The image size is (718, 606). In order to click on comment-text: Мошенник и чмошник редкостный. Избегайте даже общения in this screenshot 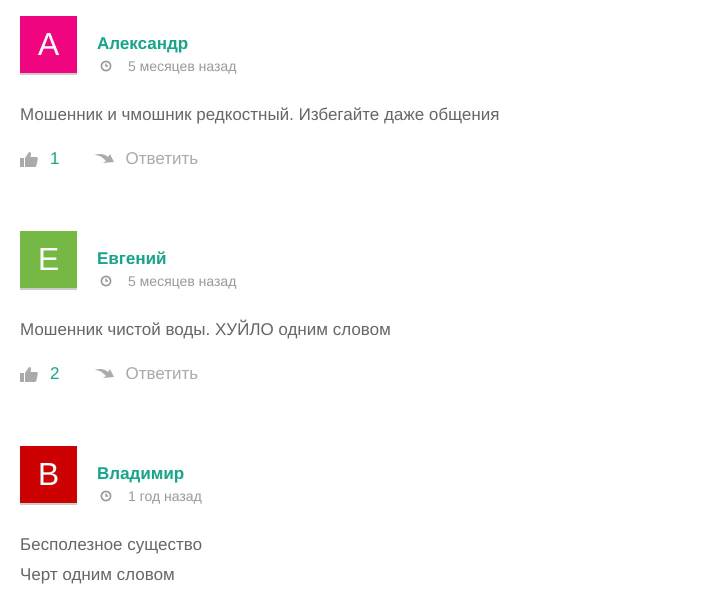, I will do `click(260, 115)`.